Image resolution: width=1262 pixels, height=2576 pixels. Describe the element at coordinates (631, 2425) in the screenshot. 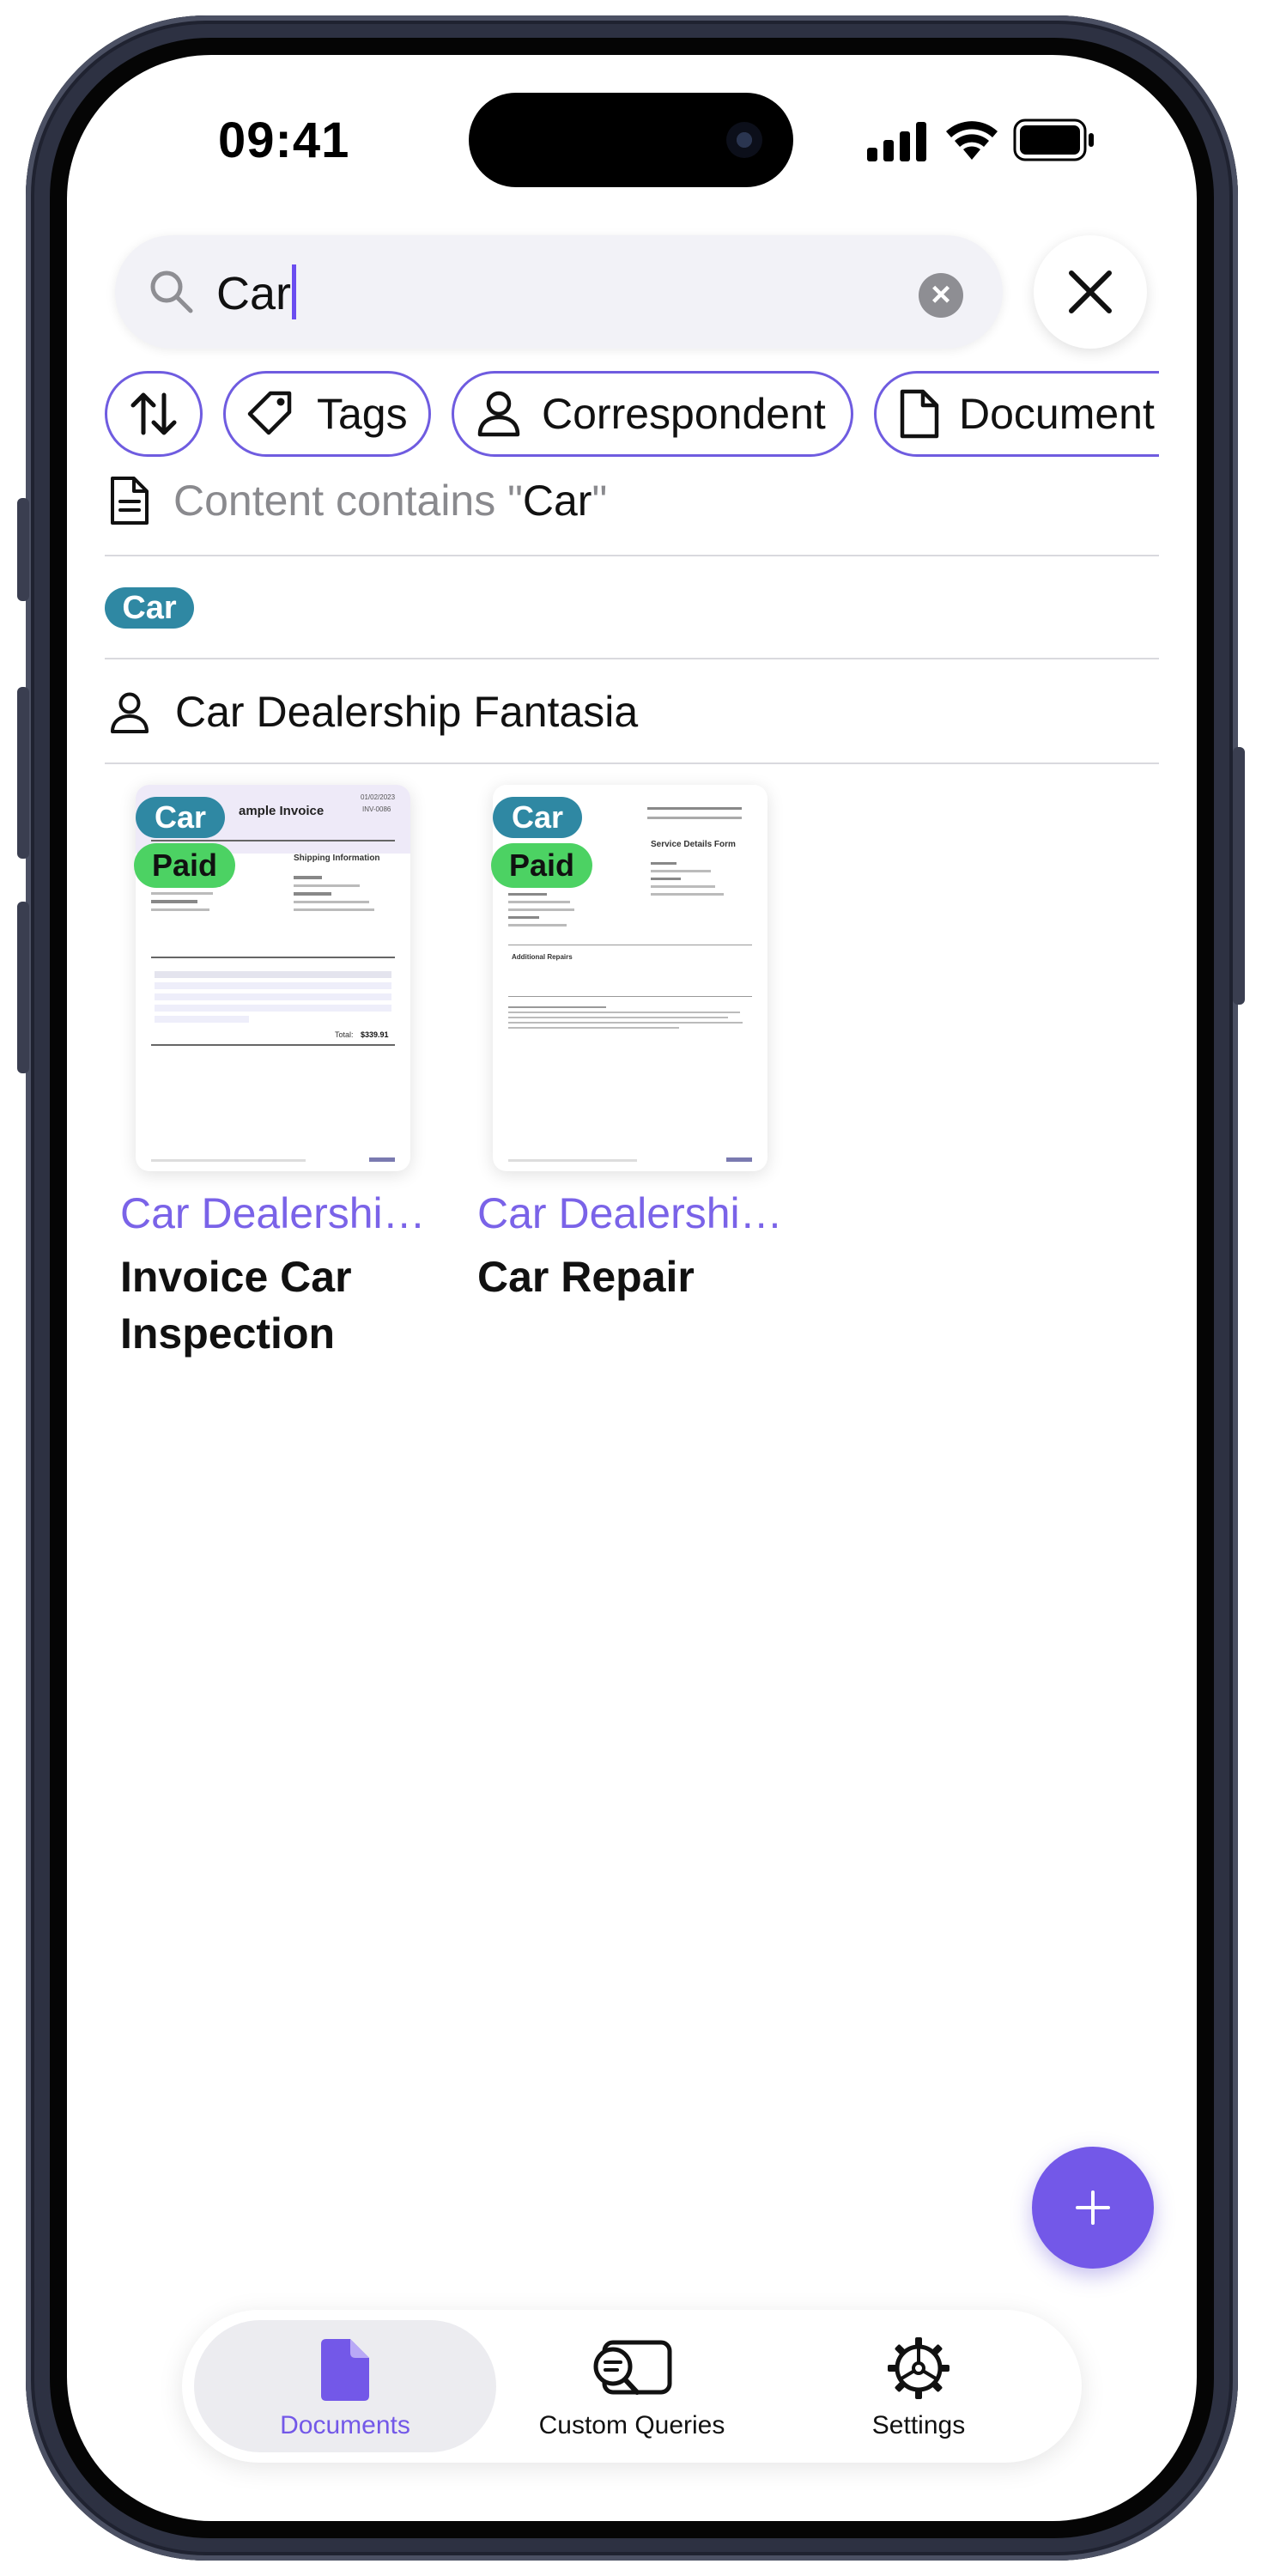

I see `tab-custom-queries-label: Custom Queries` at that location.